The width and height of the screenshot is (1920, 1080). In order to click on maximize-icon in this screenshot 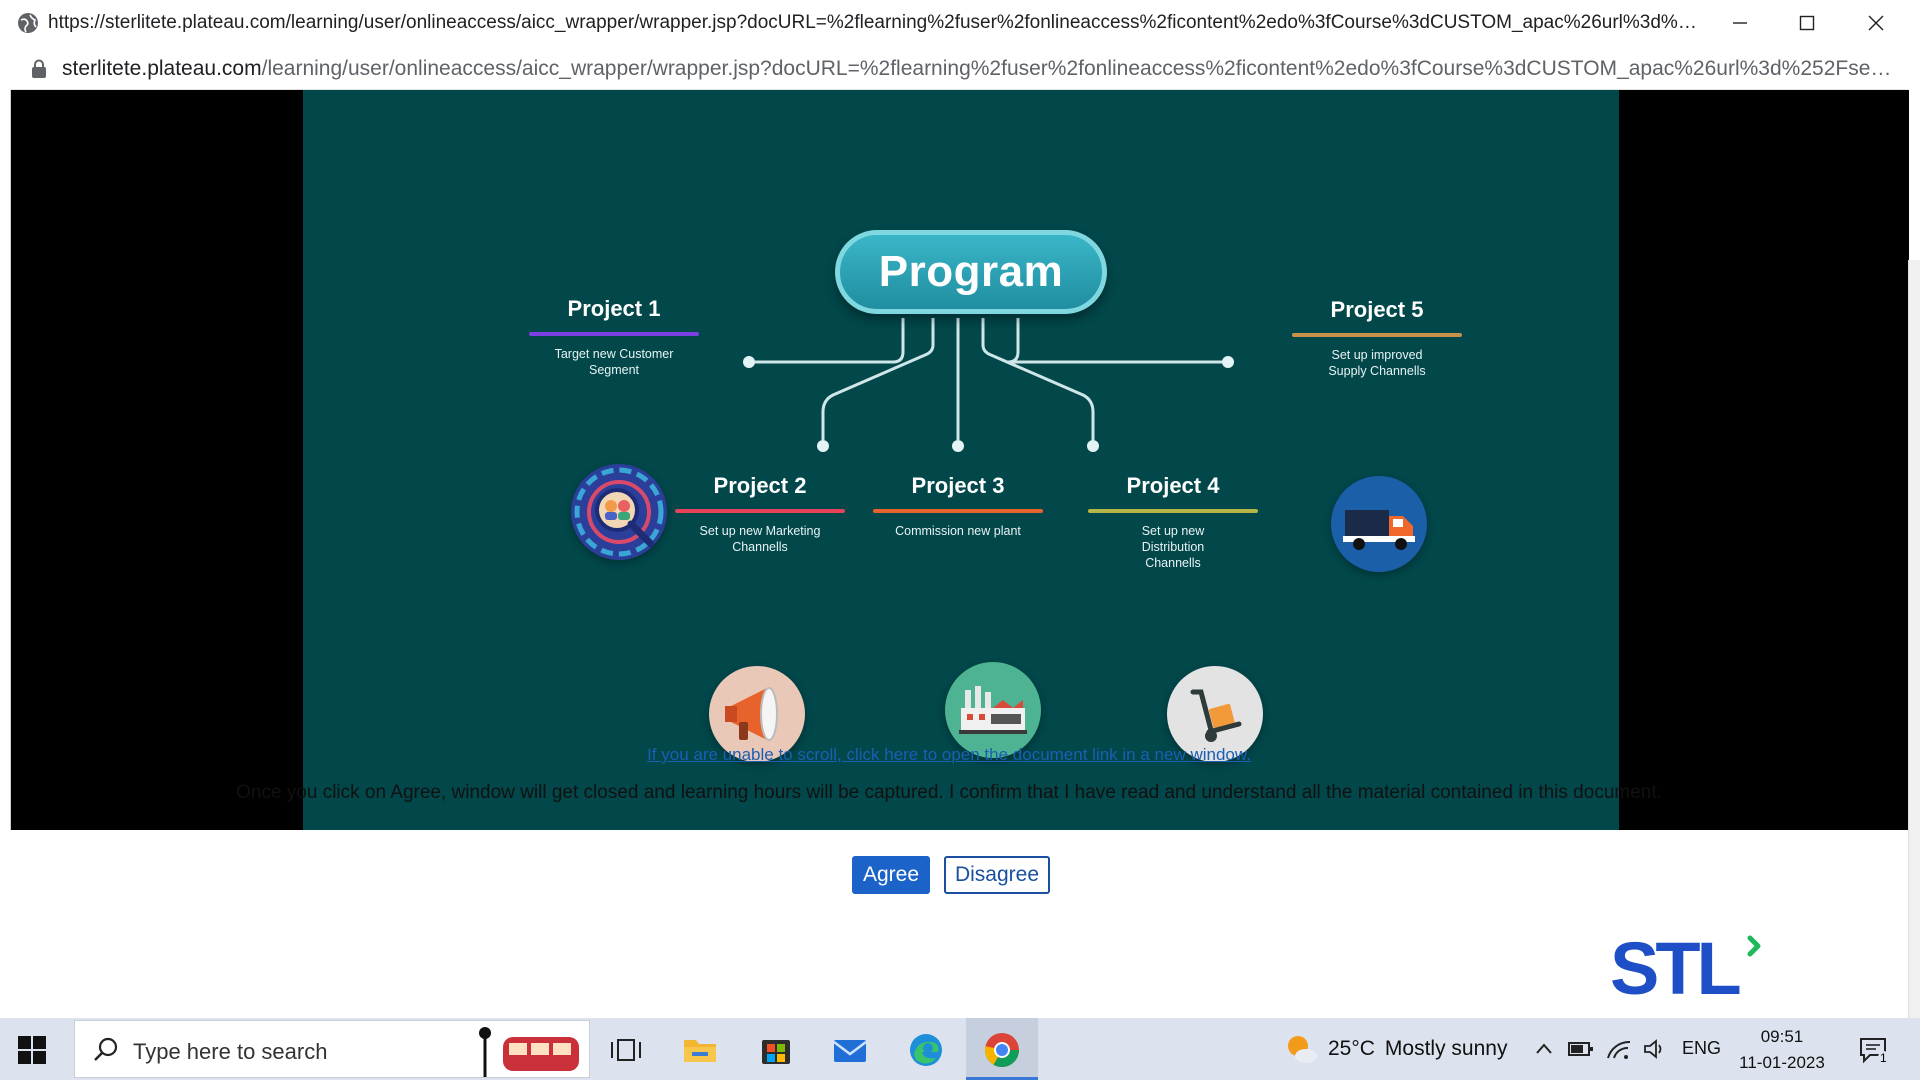, I will do `click(1807, 23)`.